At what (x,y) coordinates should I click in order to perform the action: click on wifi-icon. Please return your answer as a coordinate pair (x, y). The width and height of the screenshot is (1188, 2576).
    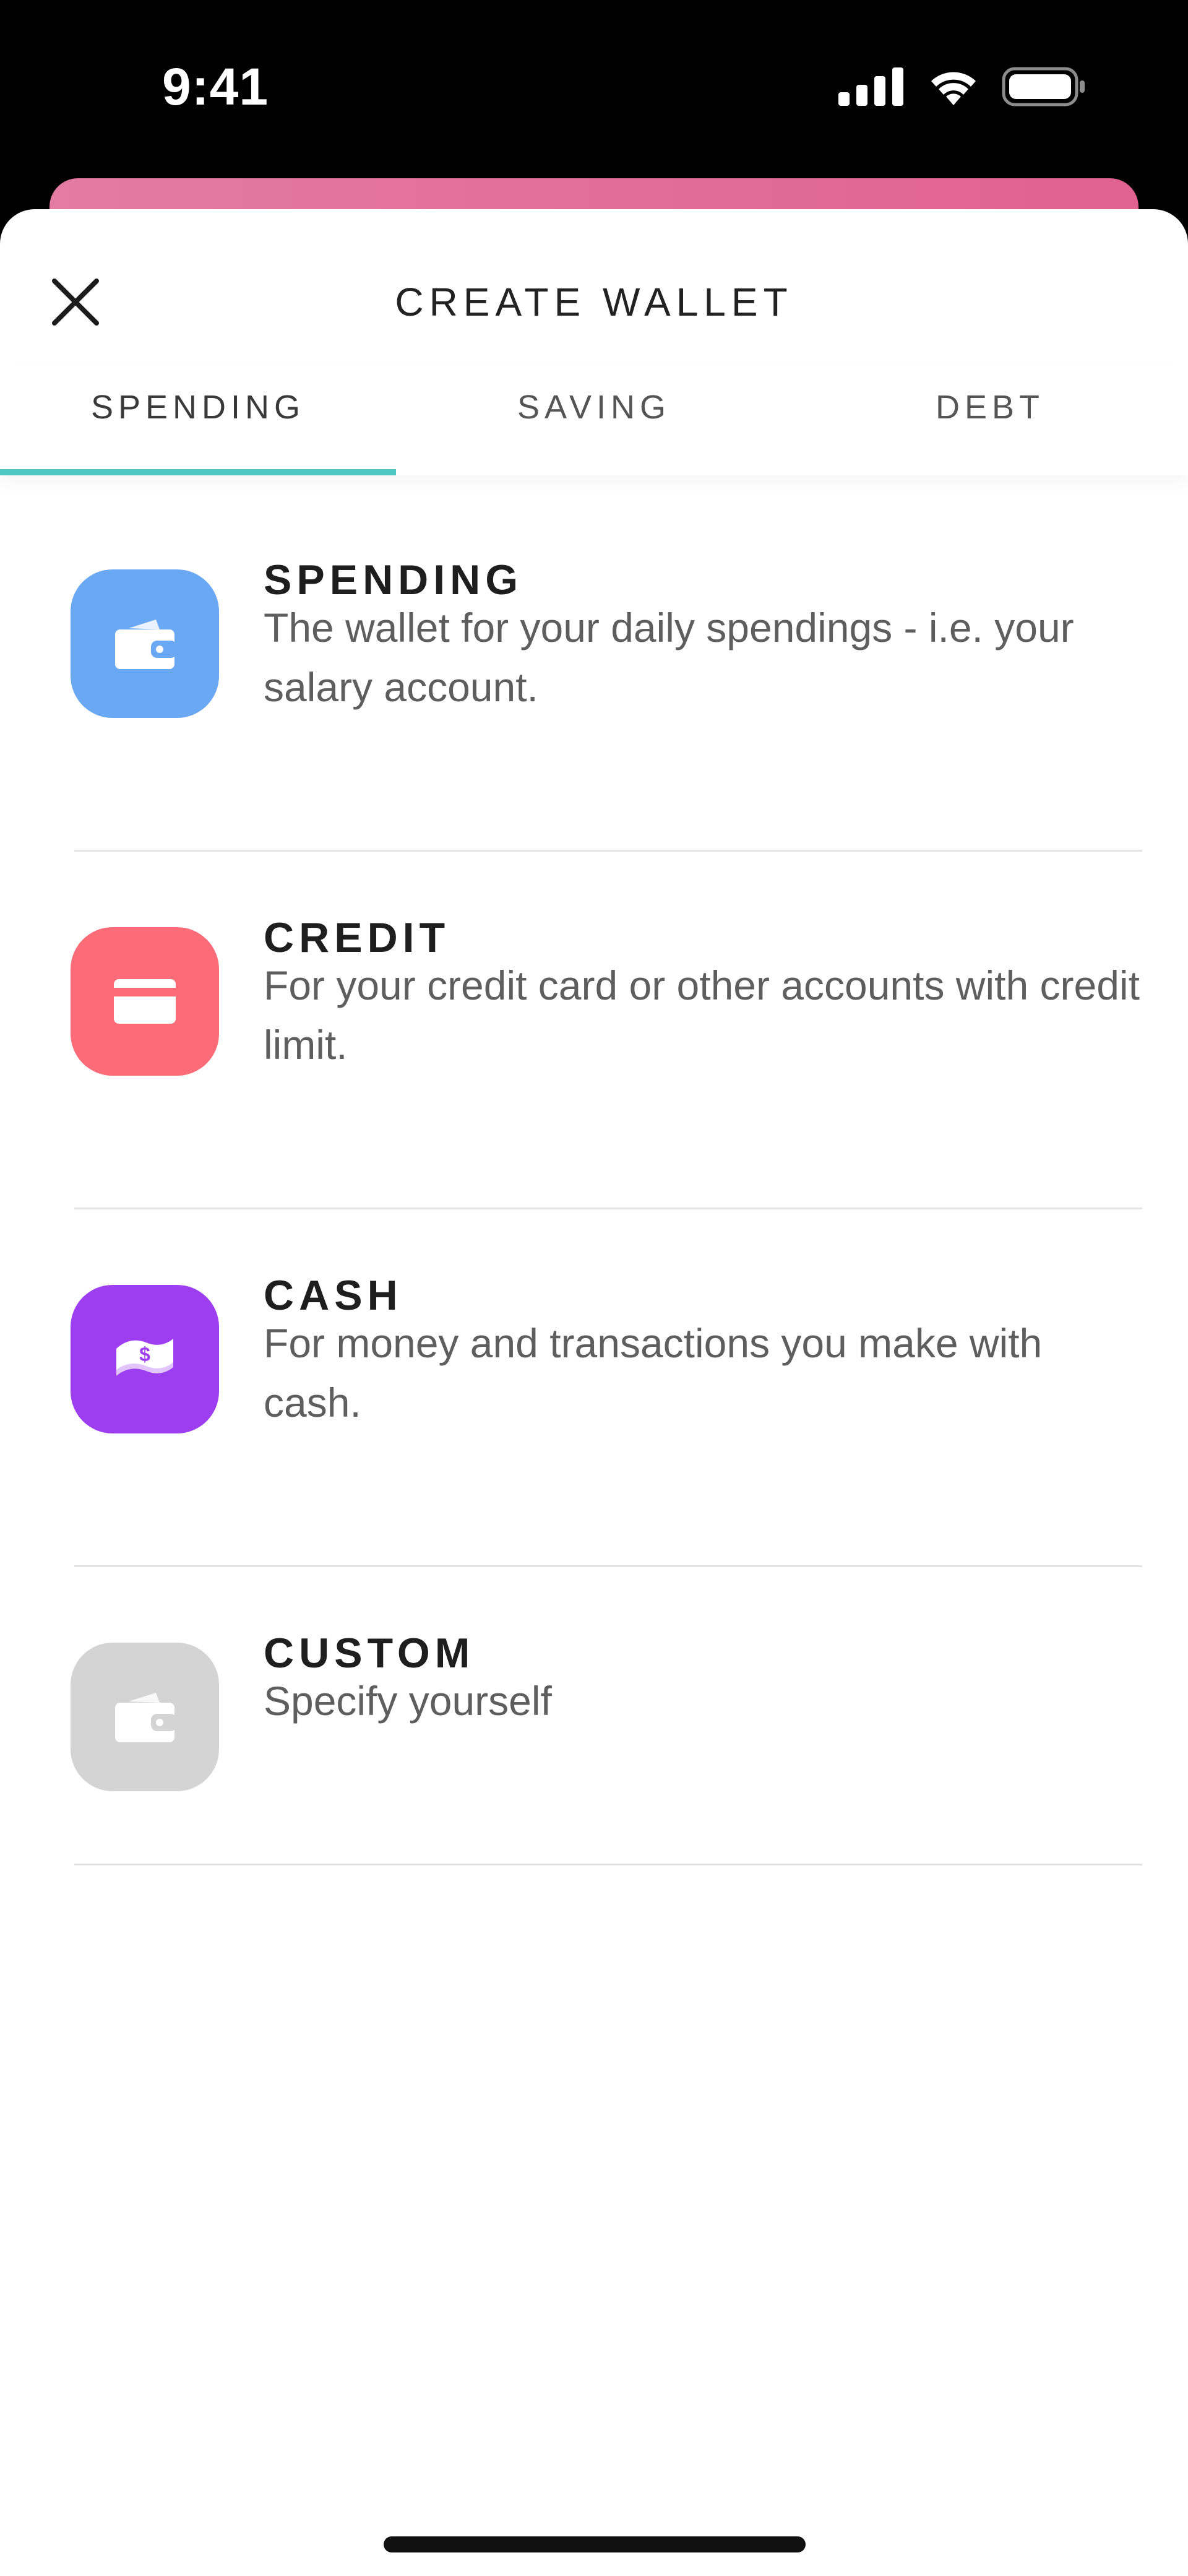
    Looking at the image, I should click on (953, 88).